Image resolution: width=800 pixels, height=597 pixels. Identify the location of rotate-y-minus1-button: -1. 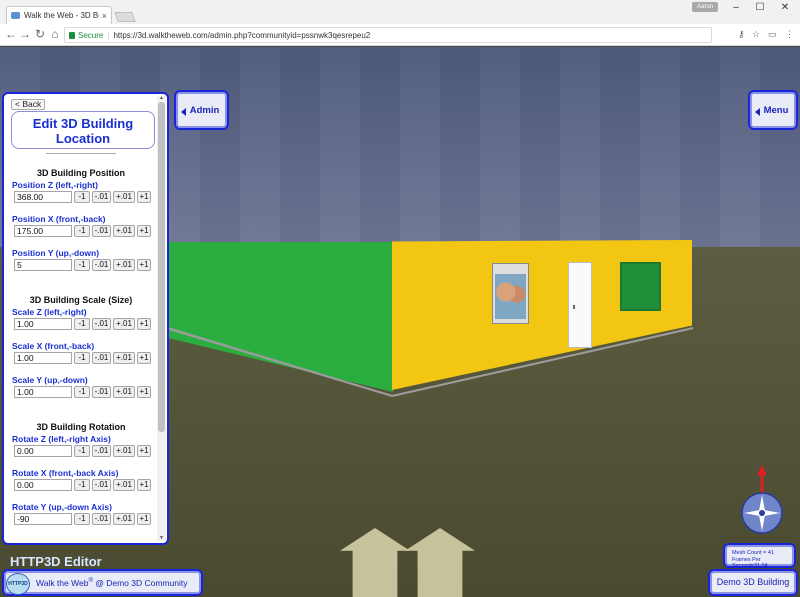
(82, 519).